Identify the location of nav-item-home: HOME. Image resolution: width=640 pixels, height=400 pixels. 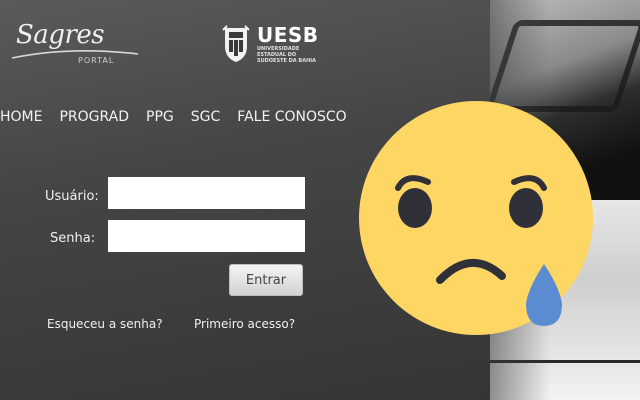
(21, 117).